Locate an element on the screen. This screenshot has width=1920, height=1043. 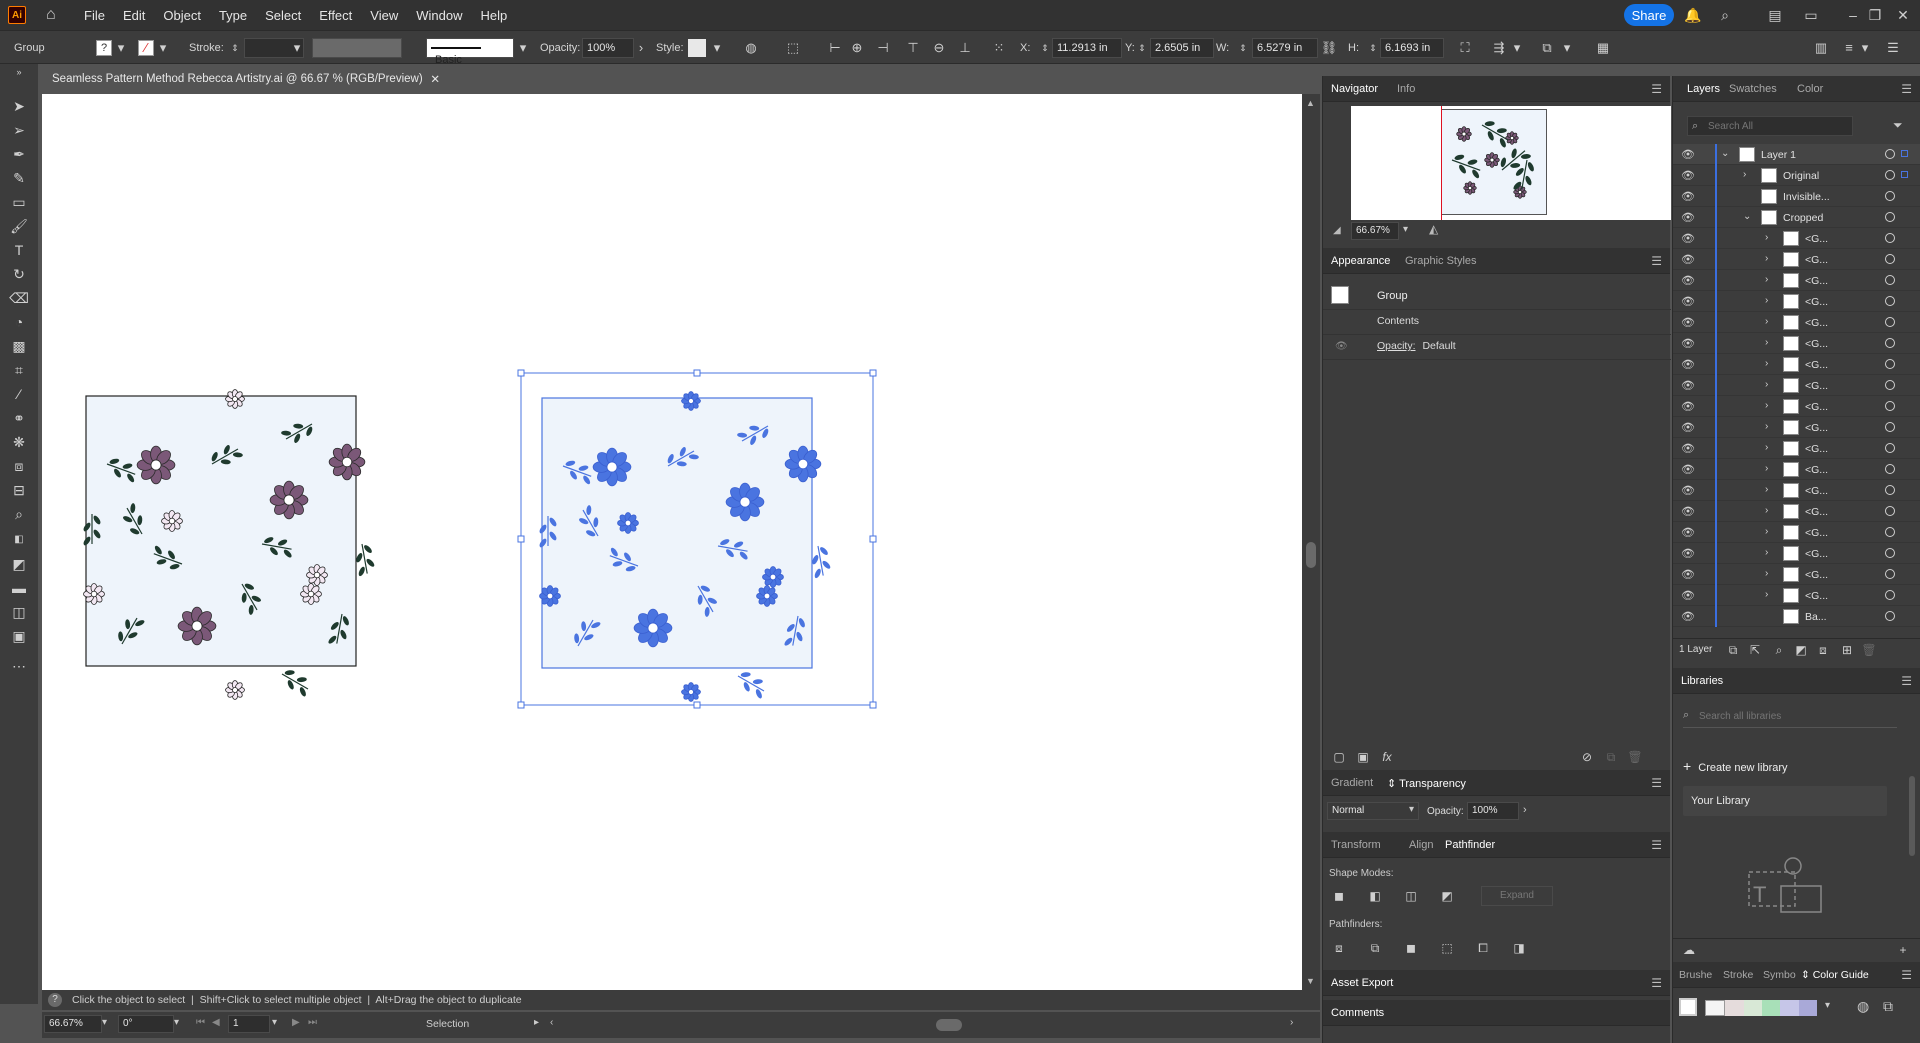
rotate-tool-icon: ↻ is located at coordinates (19, 274).